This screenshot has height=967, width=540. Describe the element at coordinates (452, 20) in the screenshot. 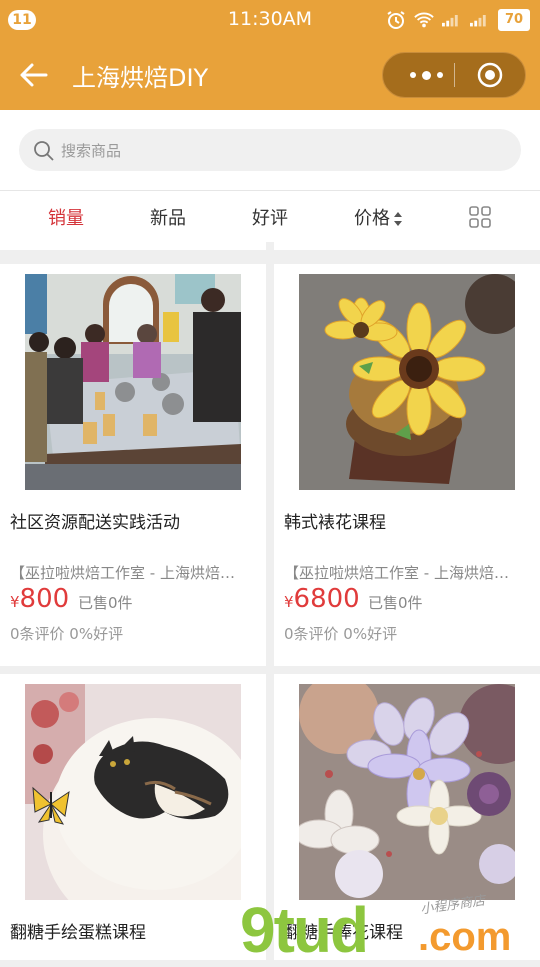

I see `signal-icon` at that location.